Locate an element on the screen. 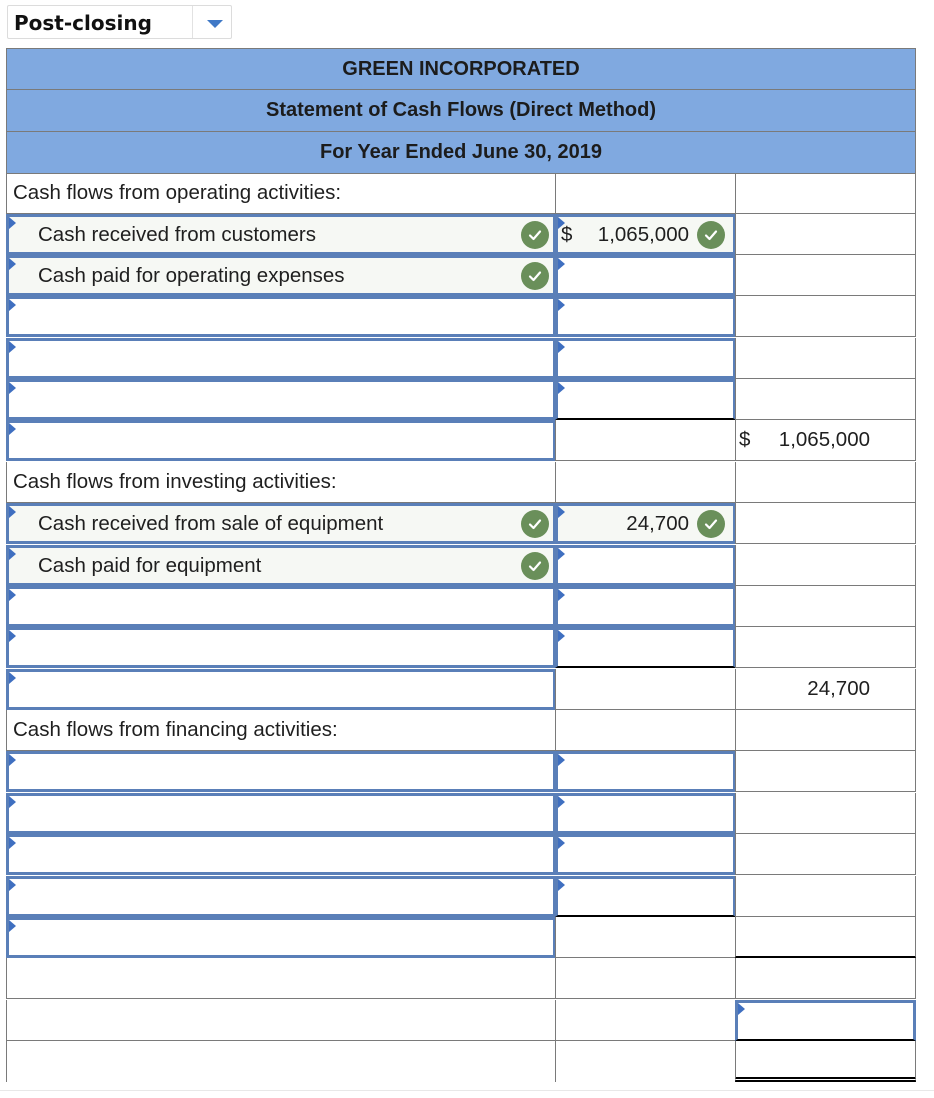 The width and height of the screenshot is (934, 1098). table-row: Cash paid for operating expenses is located at coordinates (461, 276).